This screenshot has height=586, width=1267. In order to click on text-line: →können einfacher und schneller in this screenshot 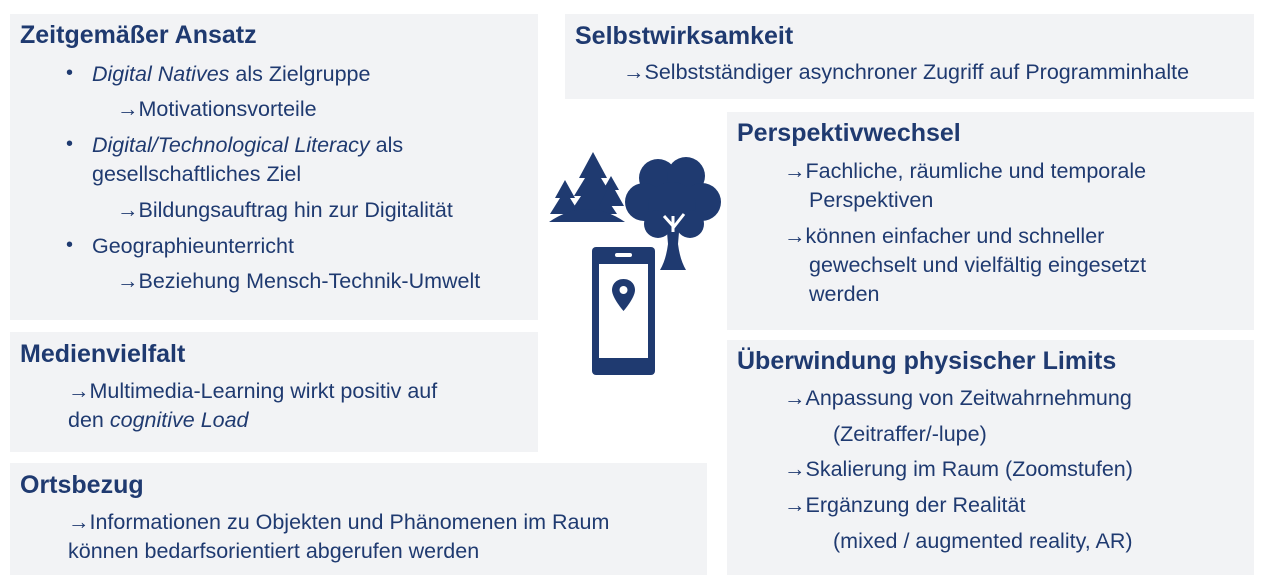, I will do `click(944, 236)`.